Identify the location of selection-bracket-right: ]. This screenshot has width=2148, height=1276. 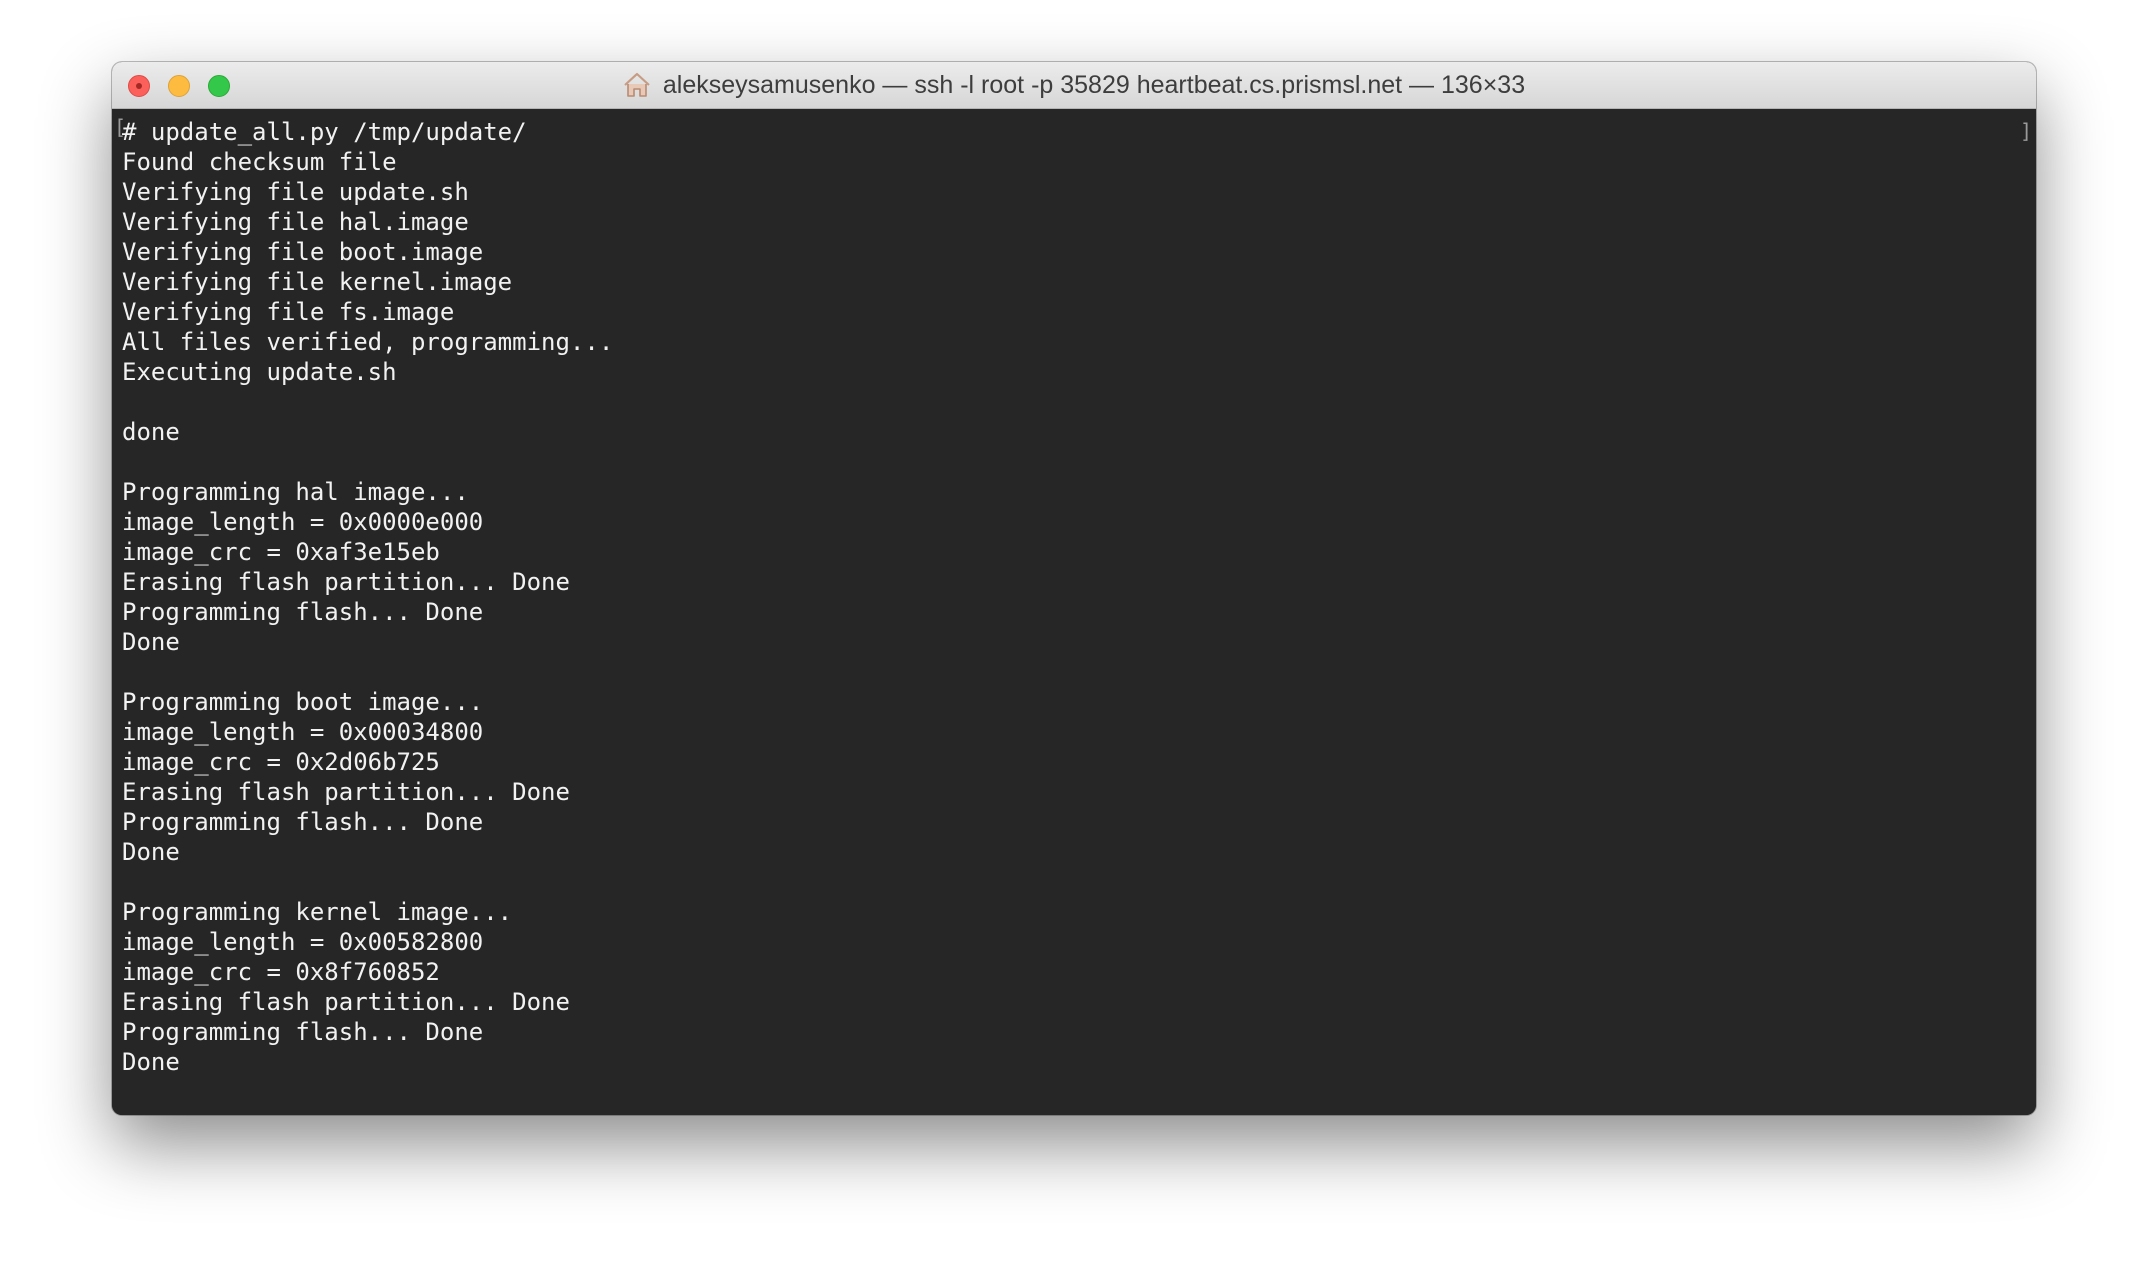
(2025, 131).